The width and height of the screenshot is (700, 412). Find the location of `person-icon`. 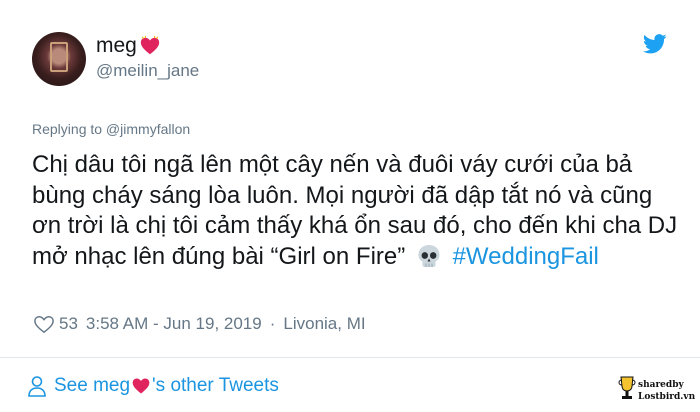

person-icon is located at coordinates (37, 386).